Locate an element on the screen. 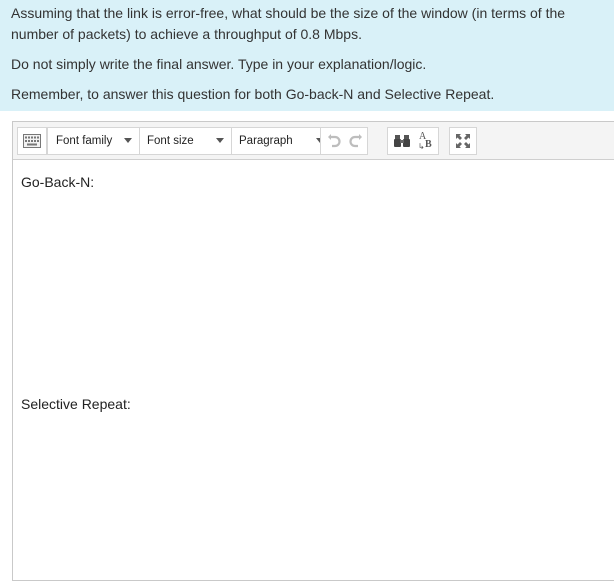 This screenshot has height=581, width=614. find-replace-button: A B ↳ is located at coordinates (426, 141).